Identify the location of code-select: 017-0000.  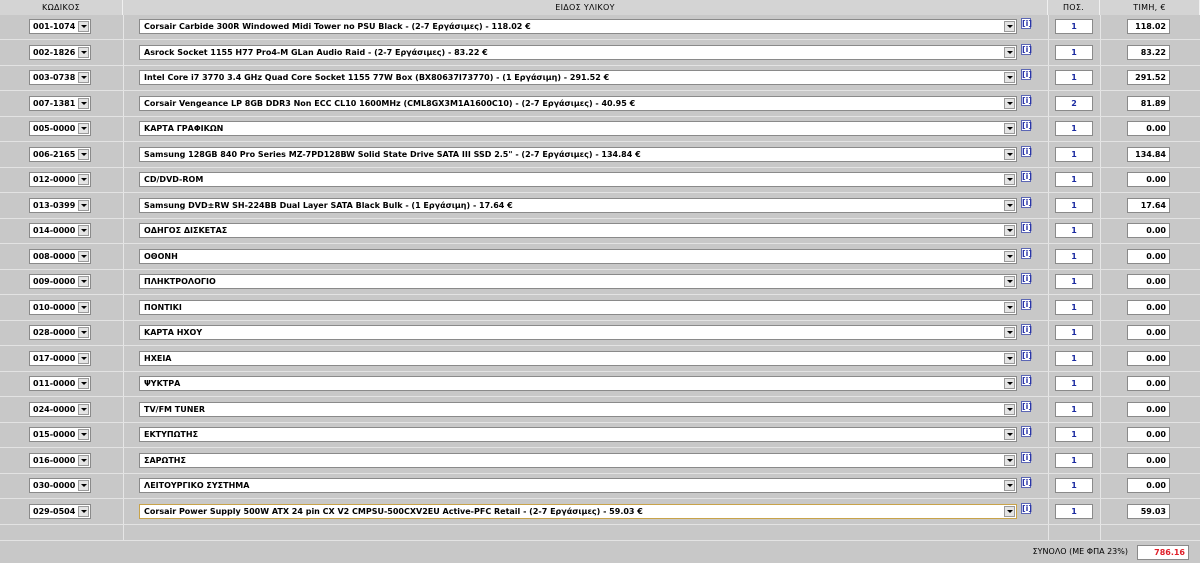
(60, 358).